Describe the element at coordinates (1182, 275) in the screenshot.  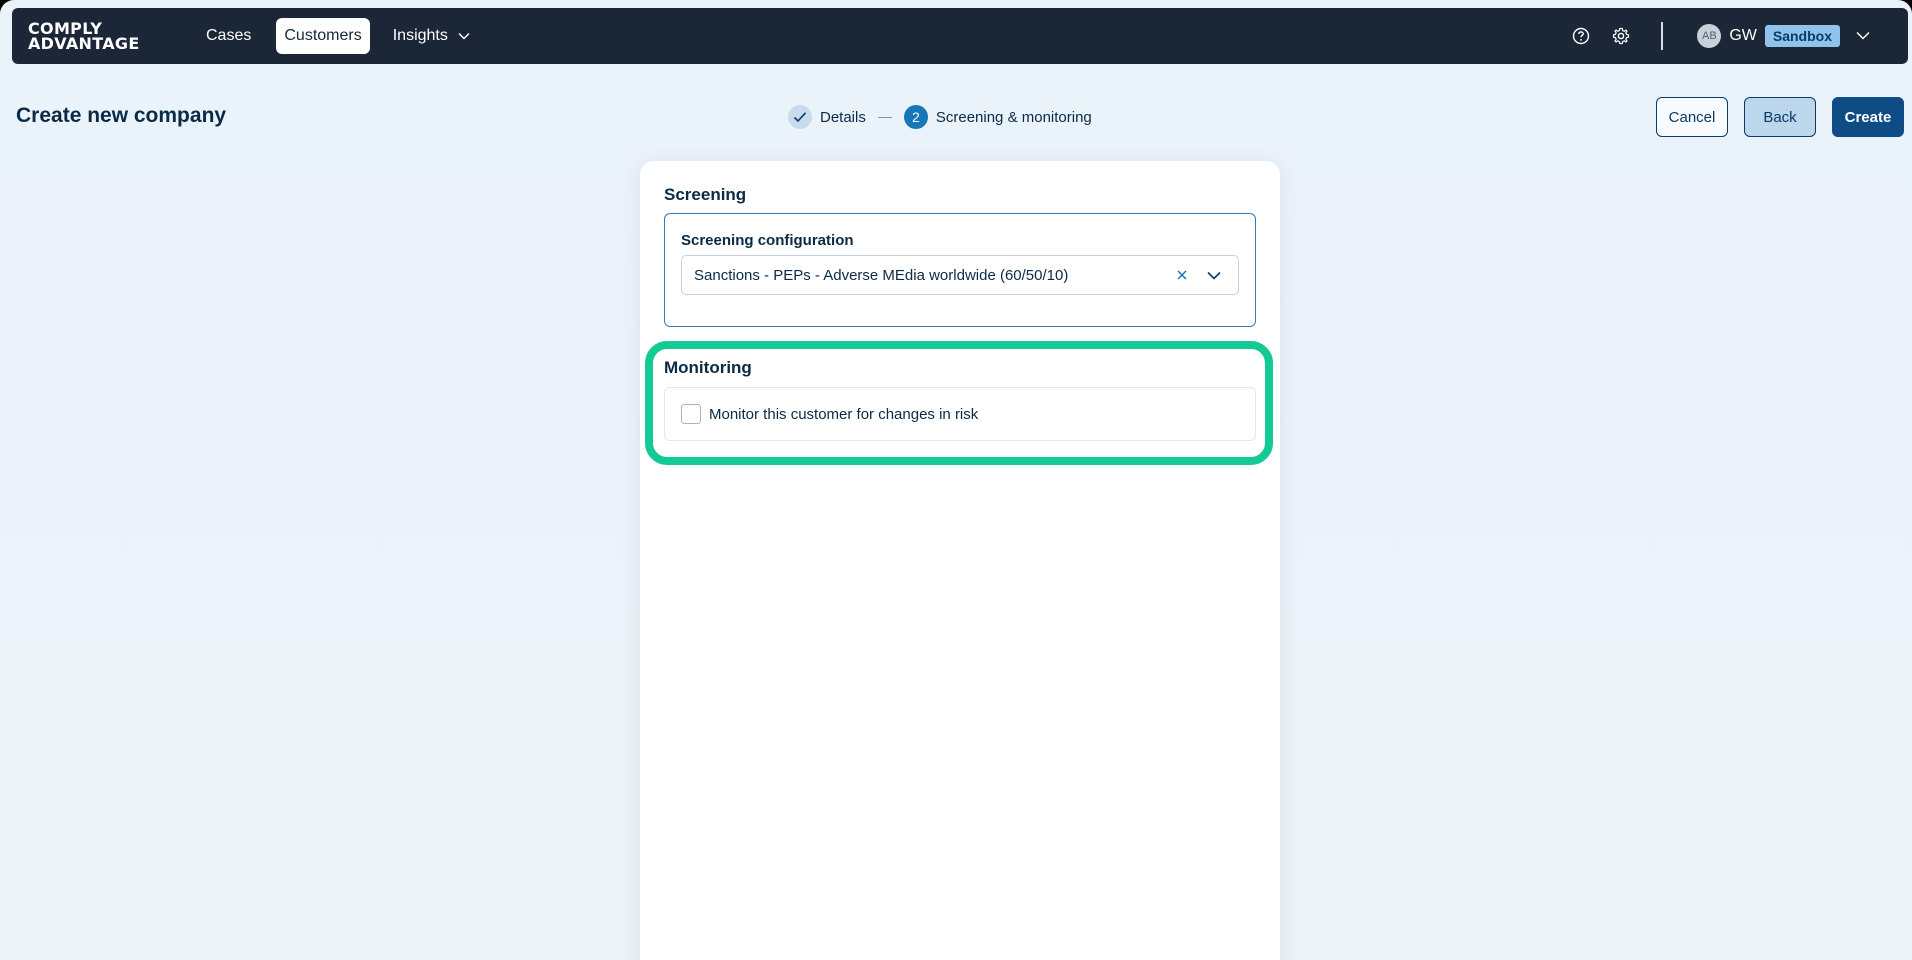
I see `clear-selection-close-icon` at that location.